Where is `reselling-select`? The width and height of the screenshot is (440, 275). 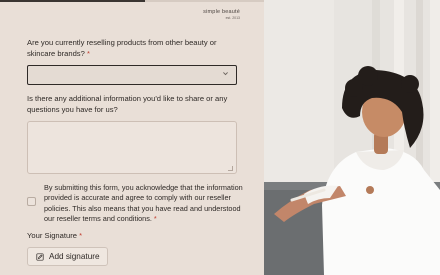
reselling-select is located at coordinates (132, 75).